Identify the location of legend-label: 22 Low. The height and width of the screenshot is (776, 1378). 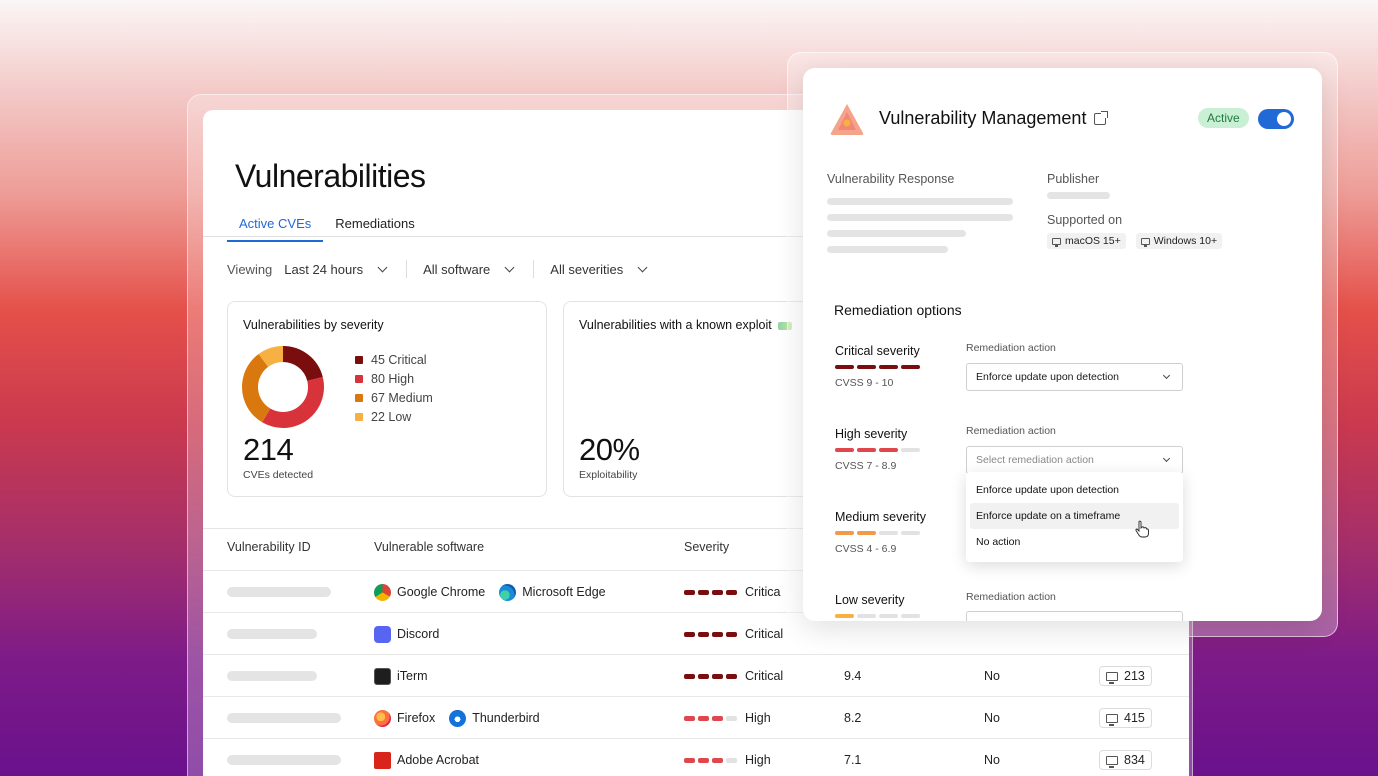
(391, 416).